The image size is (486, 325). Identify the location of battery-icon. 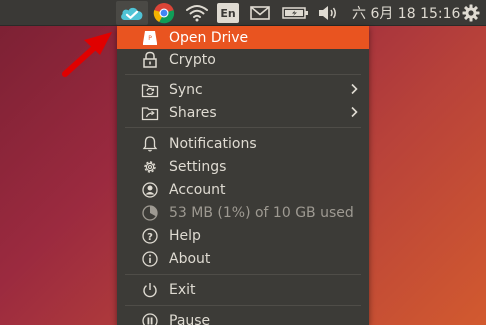
(296, 13).